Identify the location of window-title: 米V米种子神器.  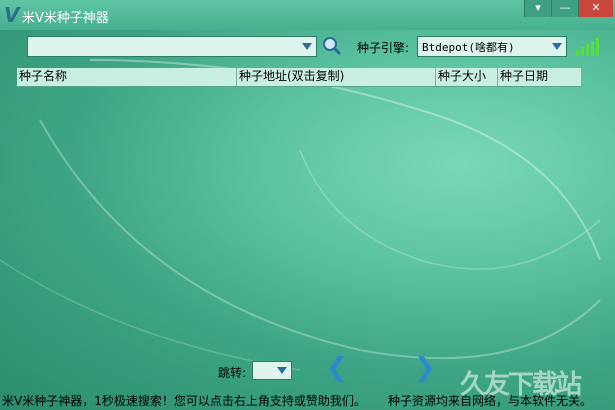
(65, 18).